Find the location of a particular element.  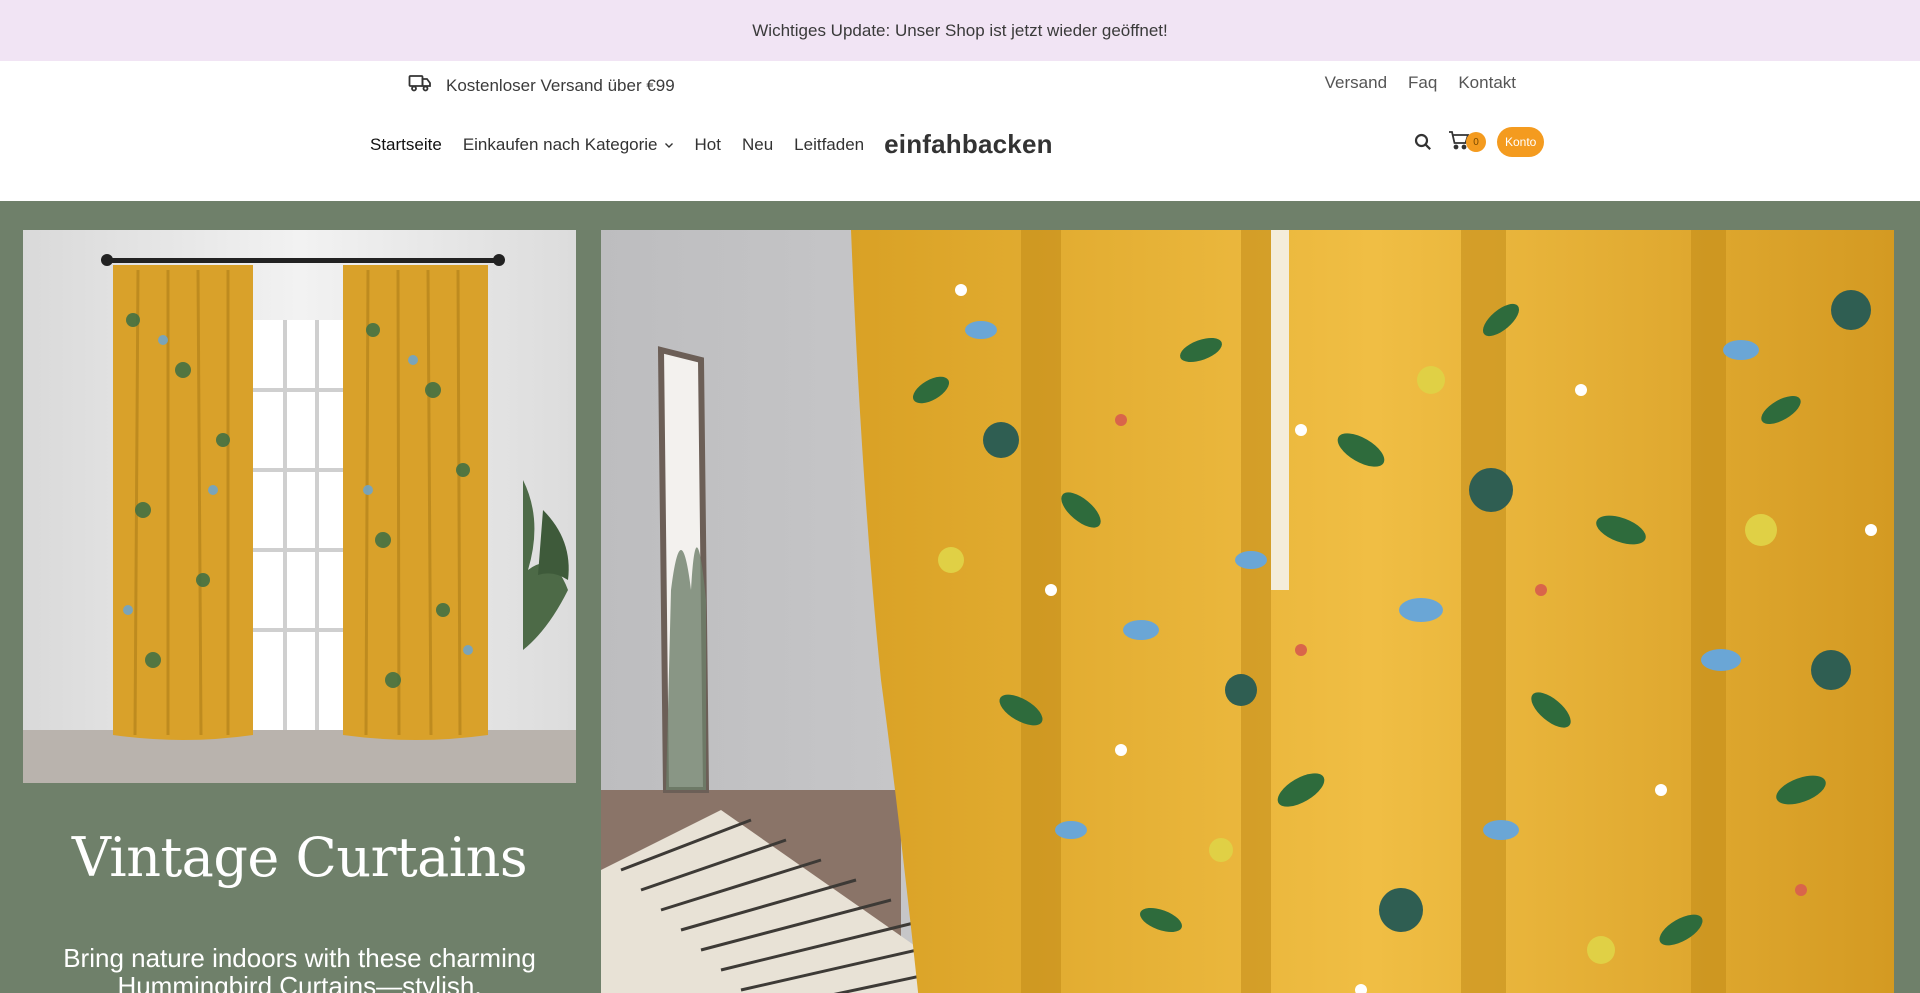

shipping-info: Kostenloser Versand über €99 is located at coordinates (541, 85).